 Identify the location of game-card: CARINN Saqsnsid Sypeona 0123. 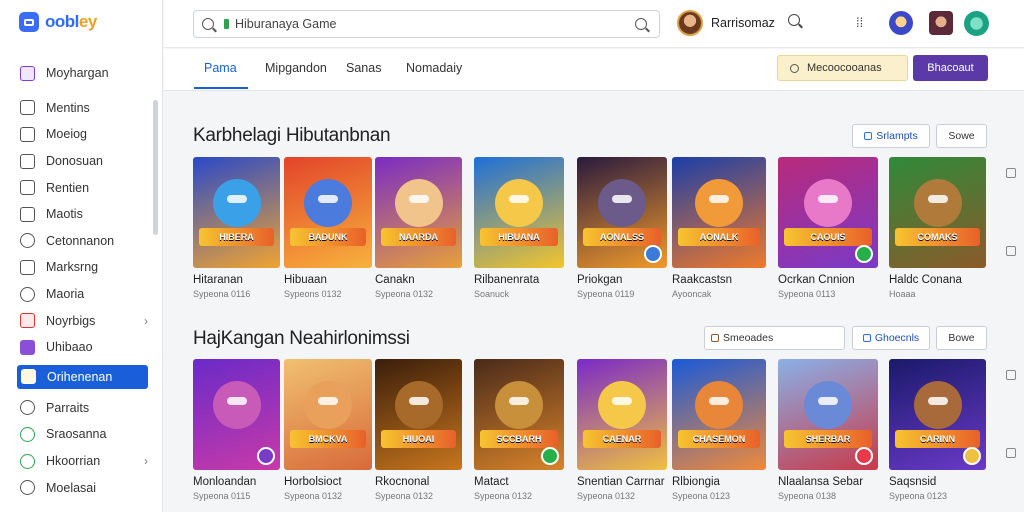
(937, 430).